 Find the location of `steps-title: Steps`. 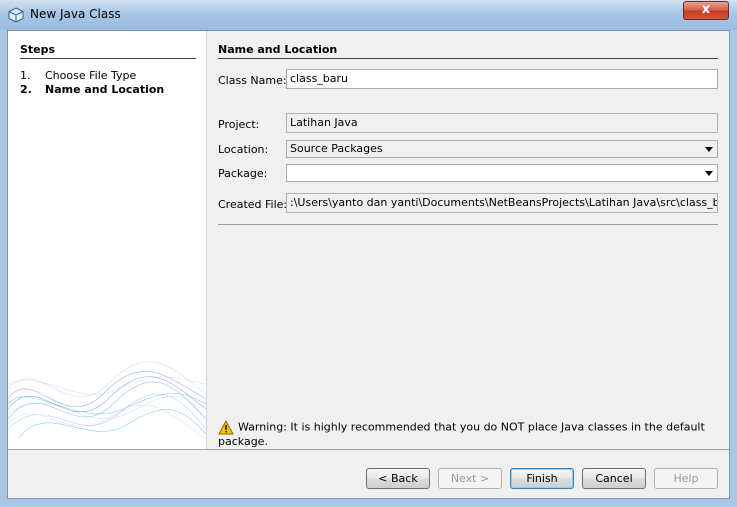

steps-title: Steps is located at coordinates (108, 51).